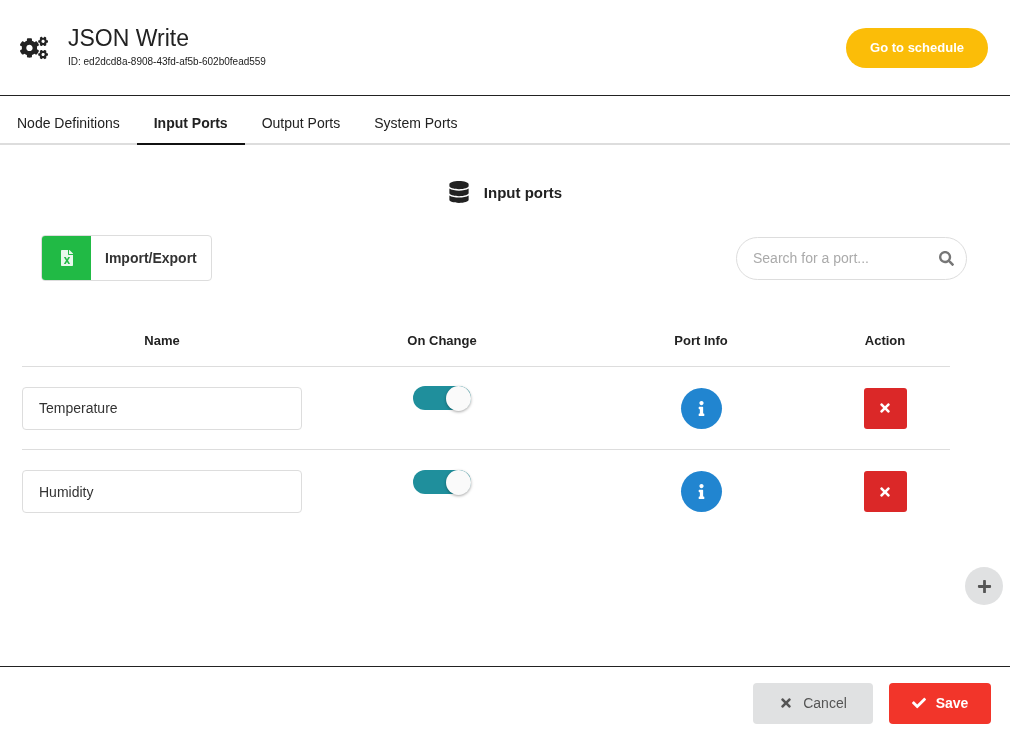  Describe the element at coordinates (946, 258) in the screenshot. I see `search-icon` at that location.